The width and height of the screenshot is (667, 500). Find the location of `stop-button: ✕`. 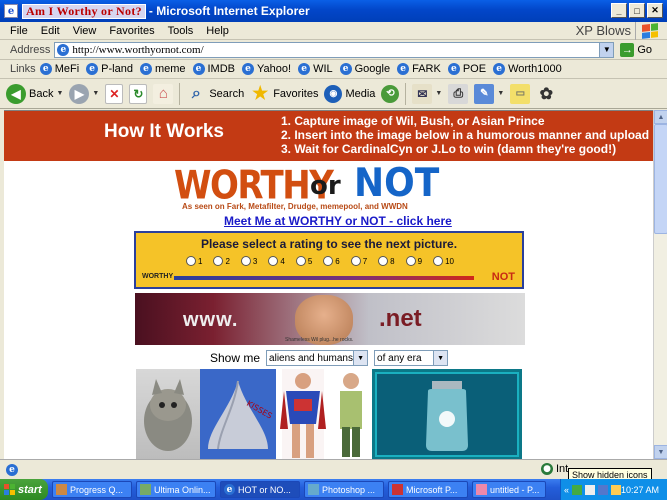

stop-button: ✕ is located at coordinates (114, 93).